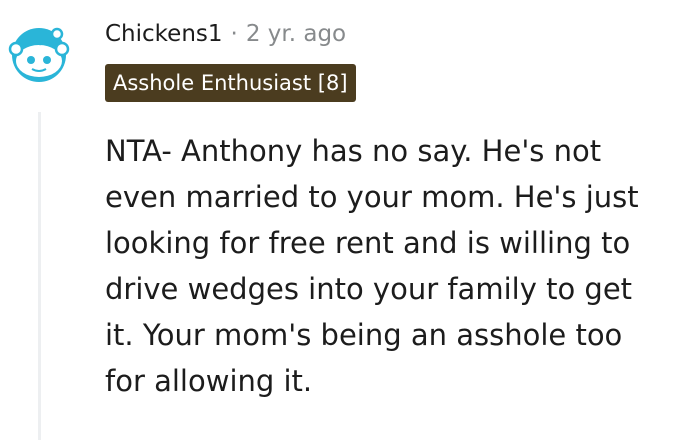 This screenshot has height=440, width=700. What do you see at coordinates (164, 34) in the screenshot?
I see `username-link: Chickens1` at bounding box center [164, 34].